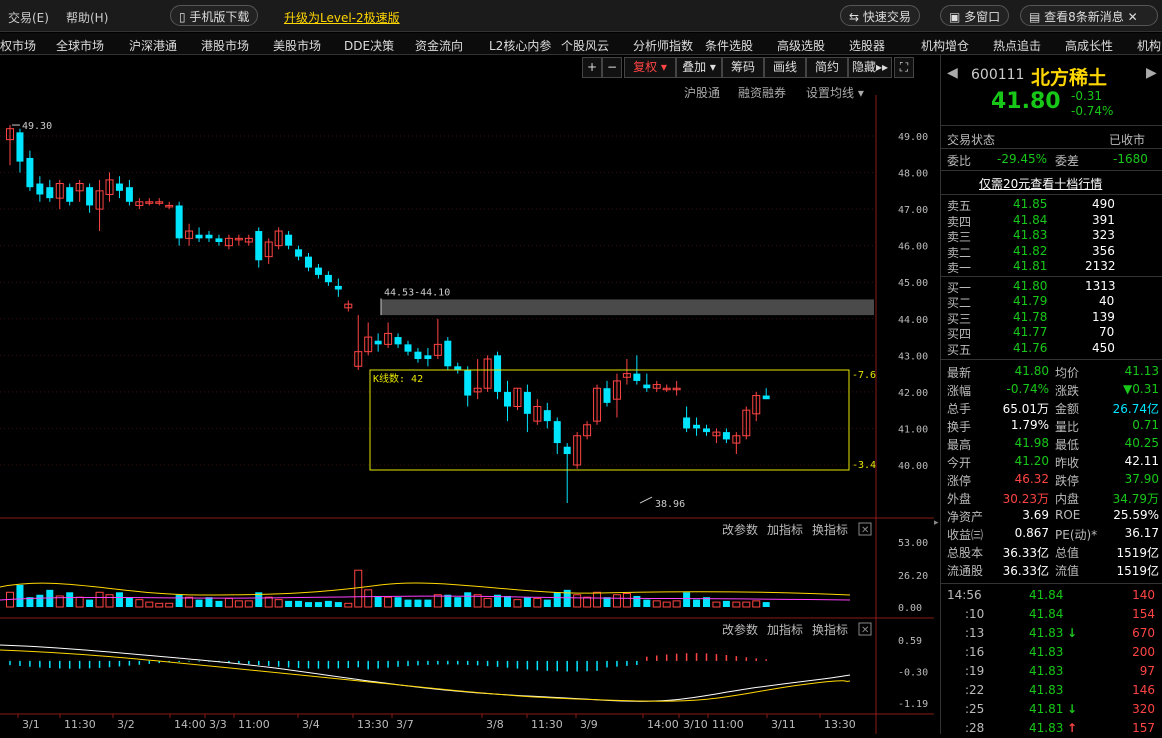  I want to click on mobile-download-button: ▯ 手机版下载, so click(214, 15).